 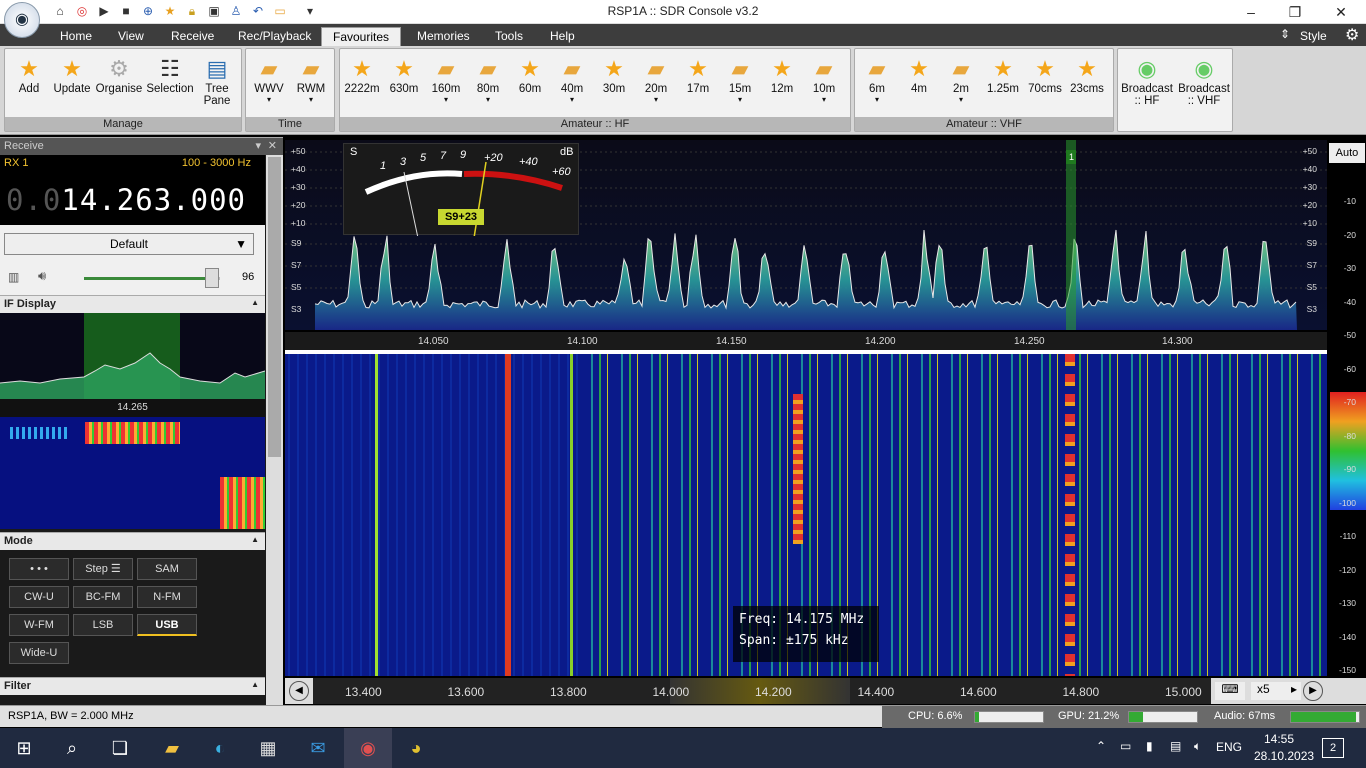 I want to click on volume-icon: 🔈︎, so click(x=1197, y=746).